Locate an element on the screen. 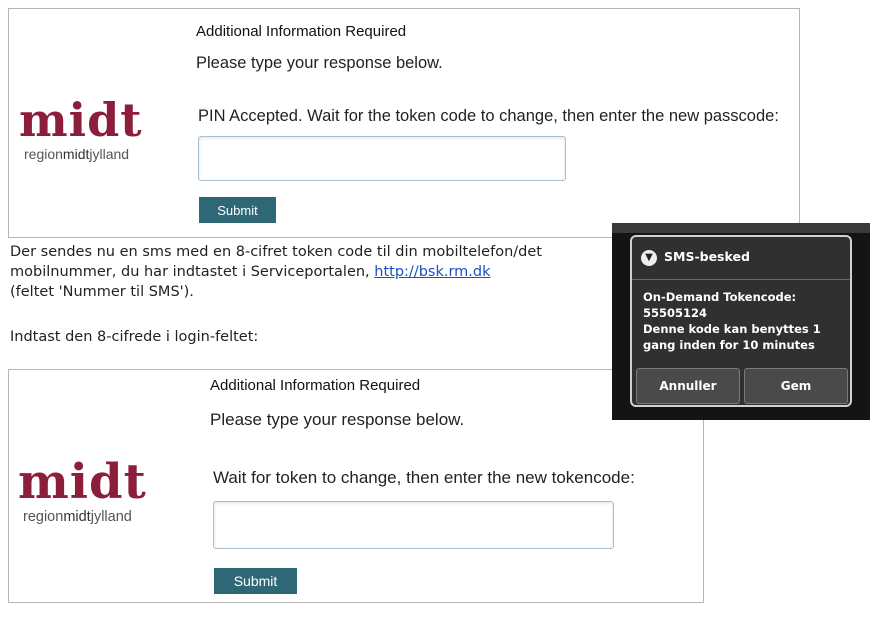  sms-save-button: Gem is located at coordinates (796, 386).